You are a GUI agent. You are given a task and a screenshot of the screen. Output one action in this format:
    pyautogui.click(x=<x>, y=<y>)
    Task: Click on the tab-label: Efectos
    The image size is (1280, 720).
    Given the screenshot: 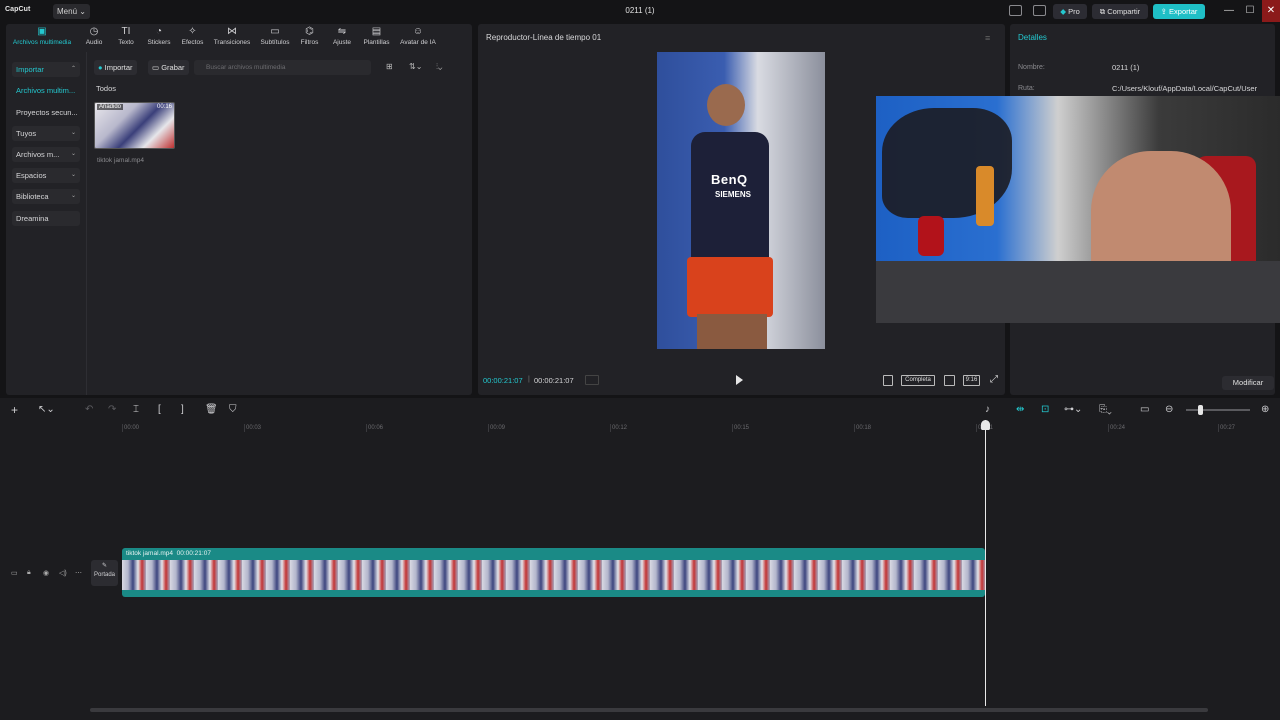 What is the action you would take?
    pyautogui.click(x=192, y=42)
    